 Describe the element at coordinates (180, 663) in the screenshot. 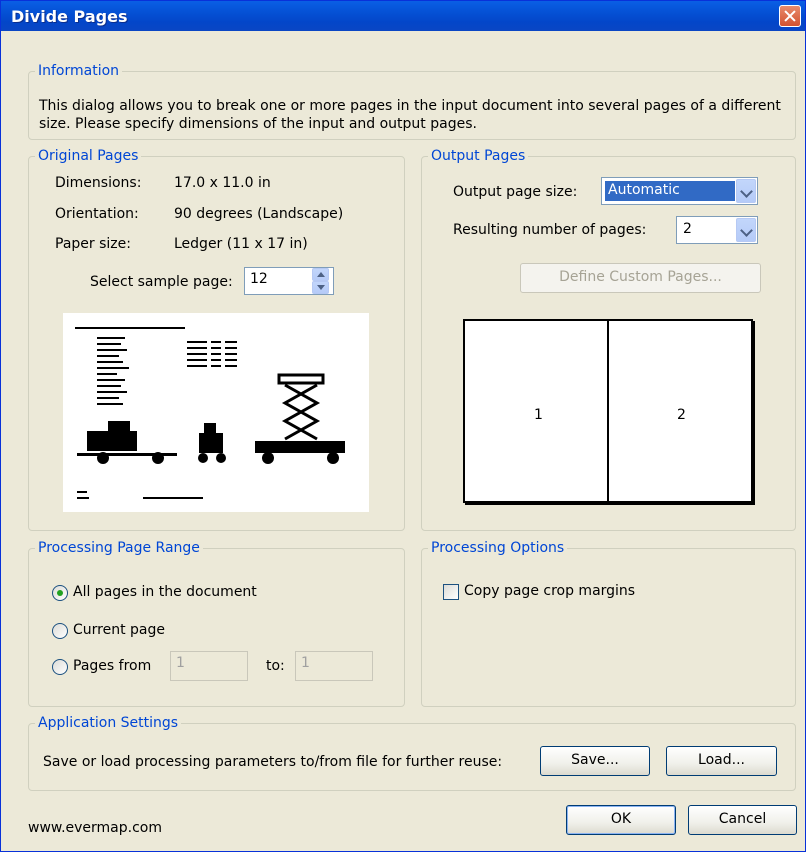

I see `pages-from-value: 1` at that location.